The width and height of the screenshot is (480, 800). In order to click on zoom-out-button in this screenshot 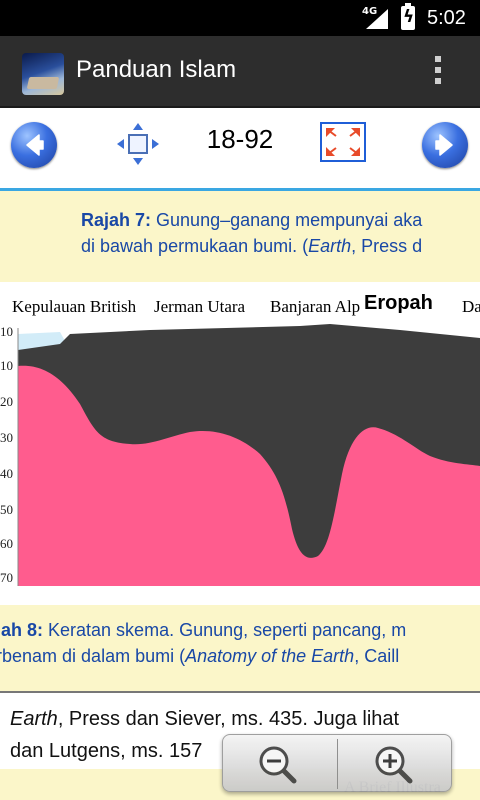, I will do `click(280, 764)`.